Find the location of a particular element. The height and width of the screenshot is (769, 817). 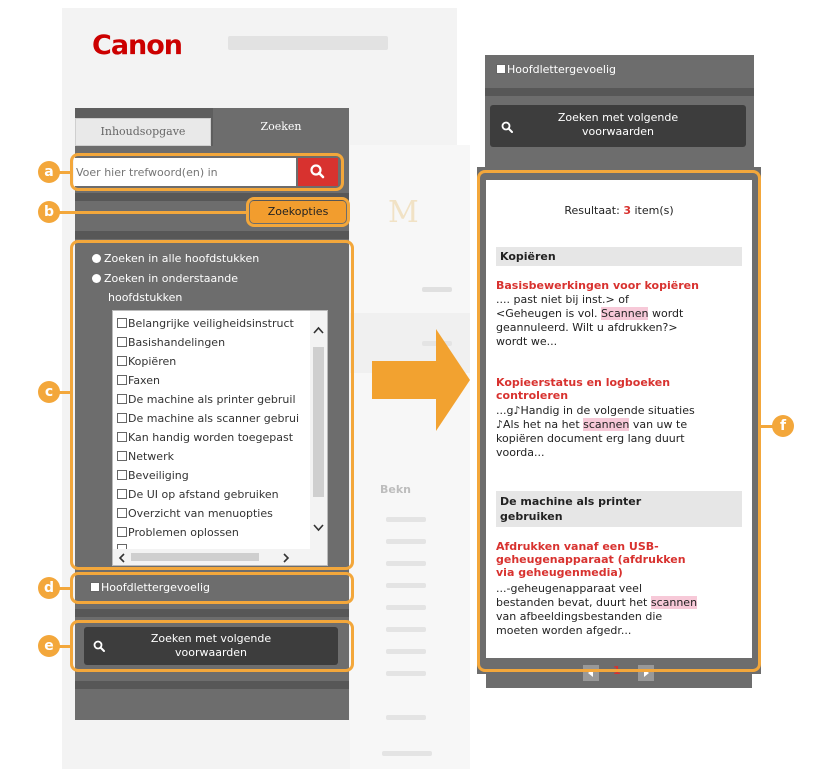

button-label-line2: voorwaarden is located at coordinates (618, 131).